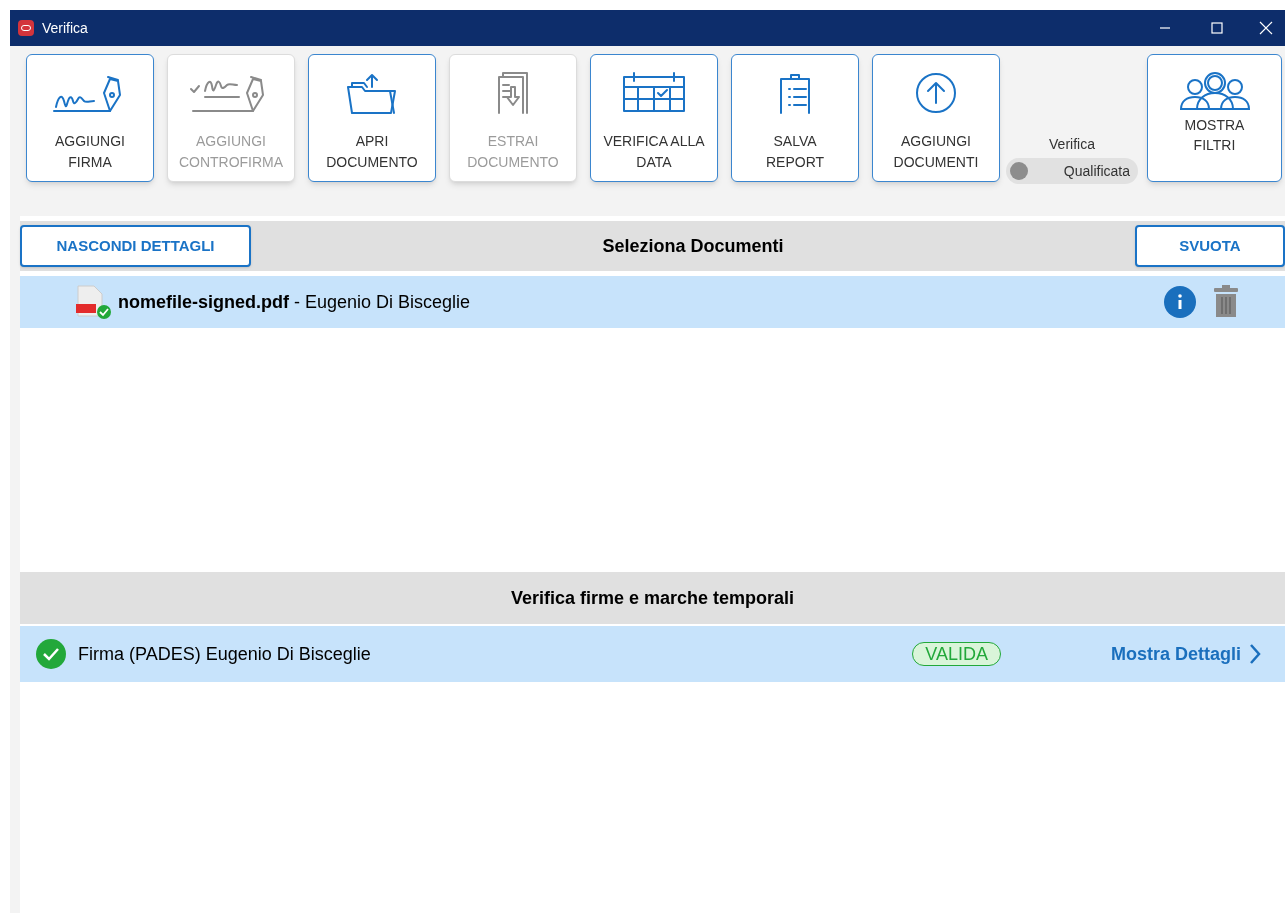  What do you see at coordinates (652, 302) in the screenshot?
I see `document-row: nomefile-signed.pdf - Eugenio Di Bisceglie` at bounding box center [652, 302].